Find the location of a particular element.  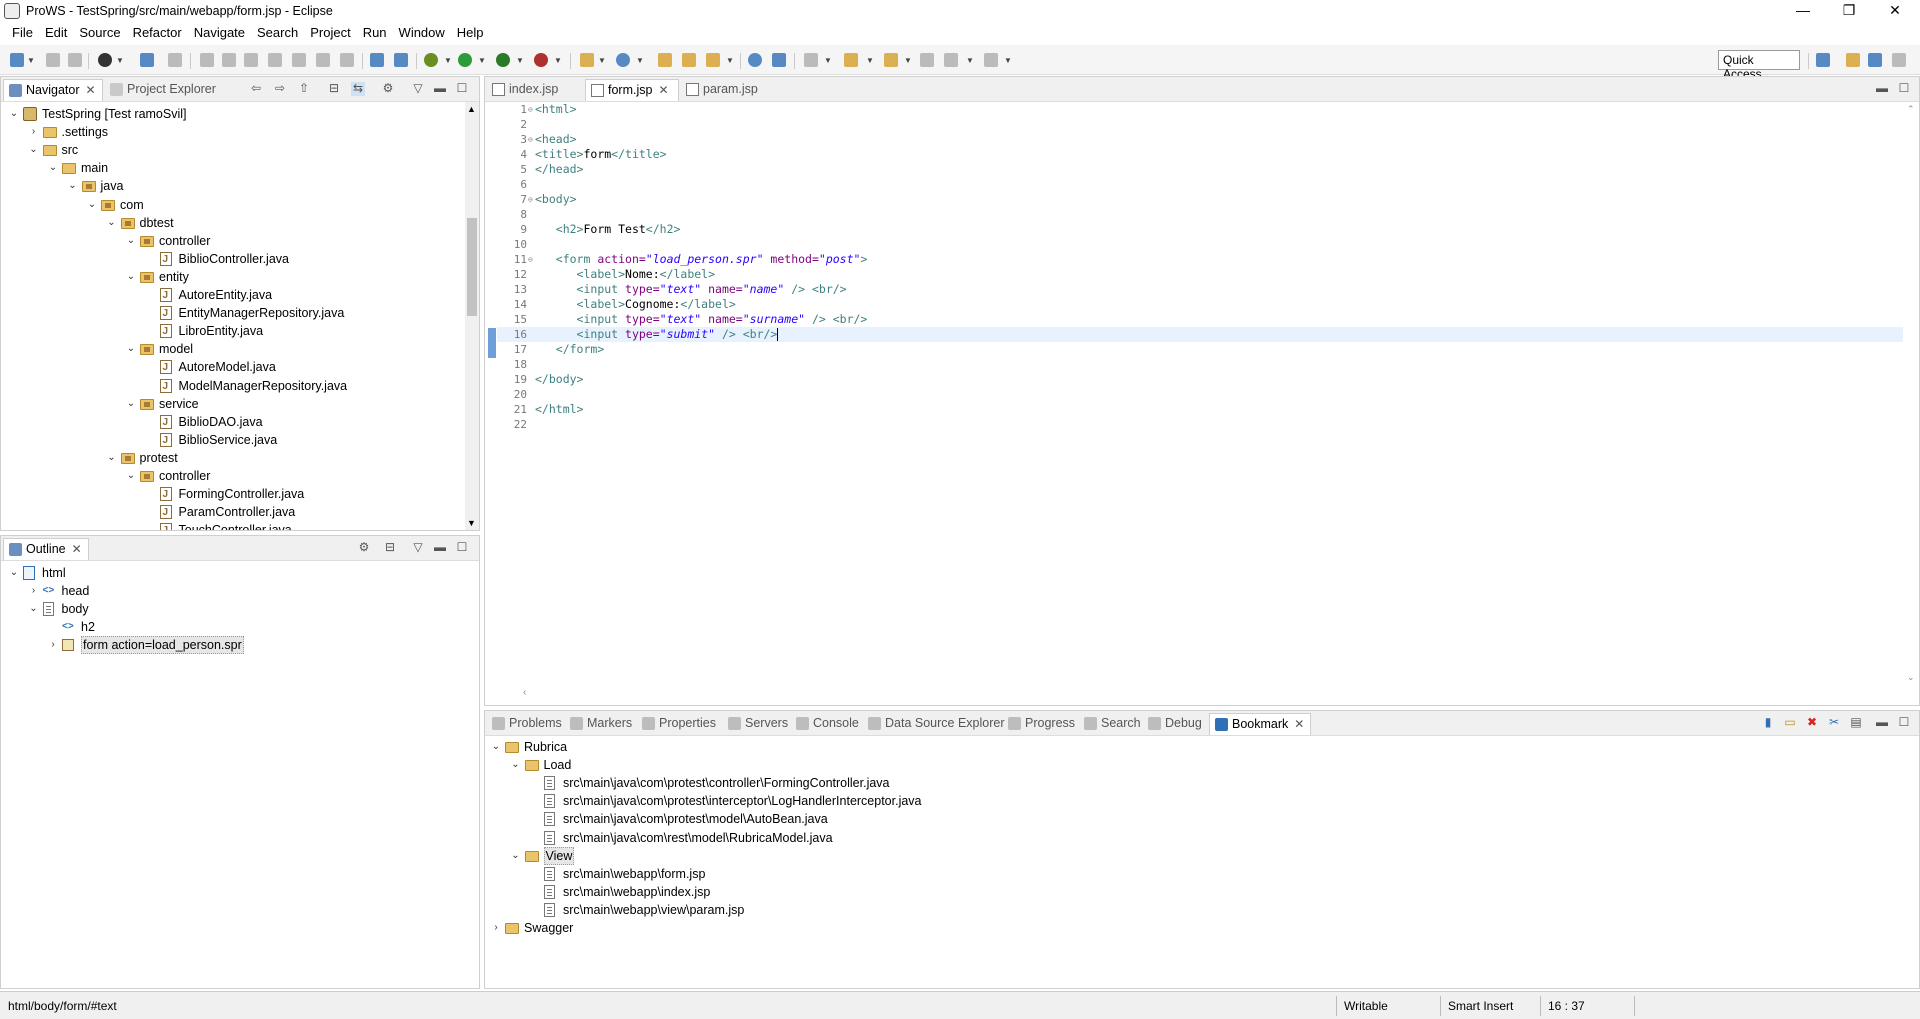

collapsed-chevron-icon: › is located at coordinates (496, 928).